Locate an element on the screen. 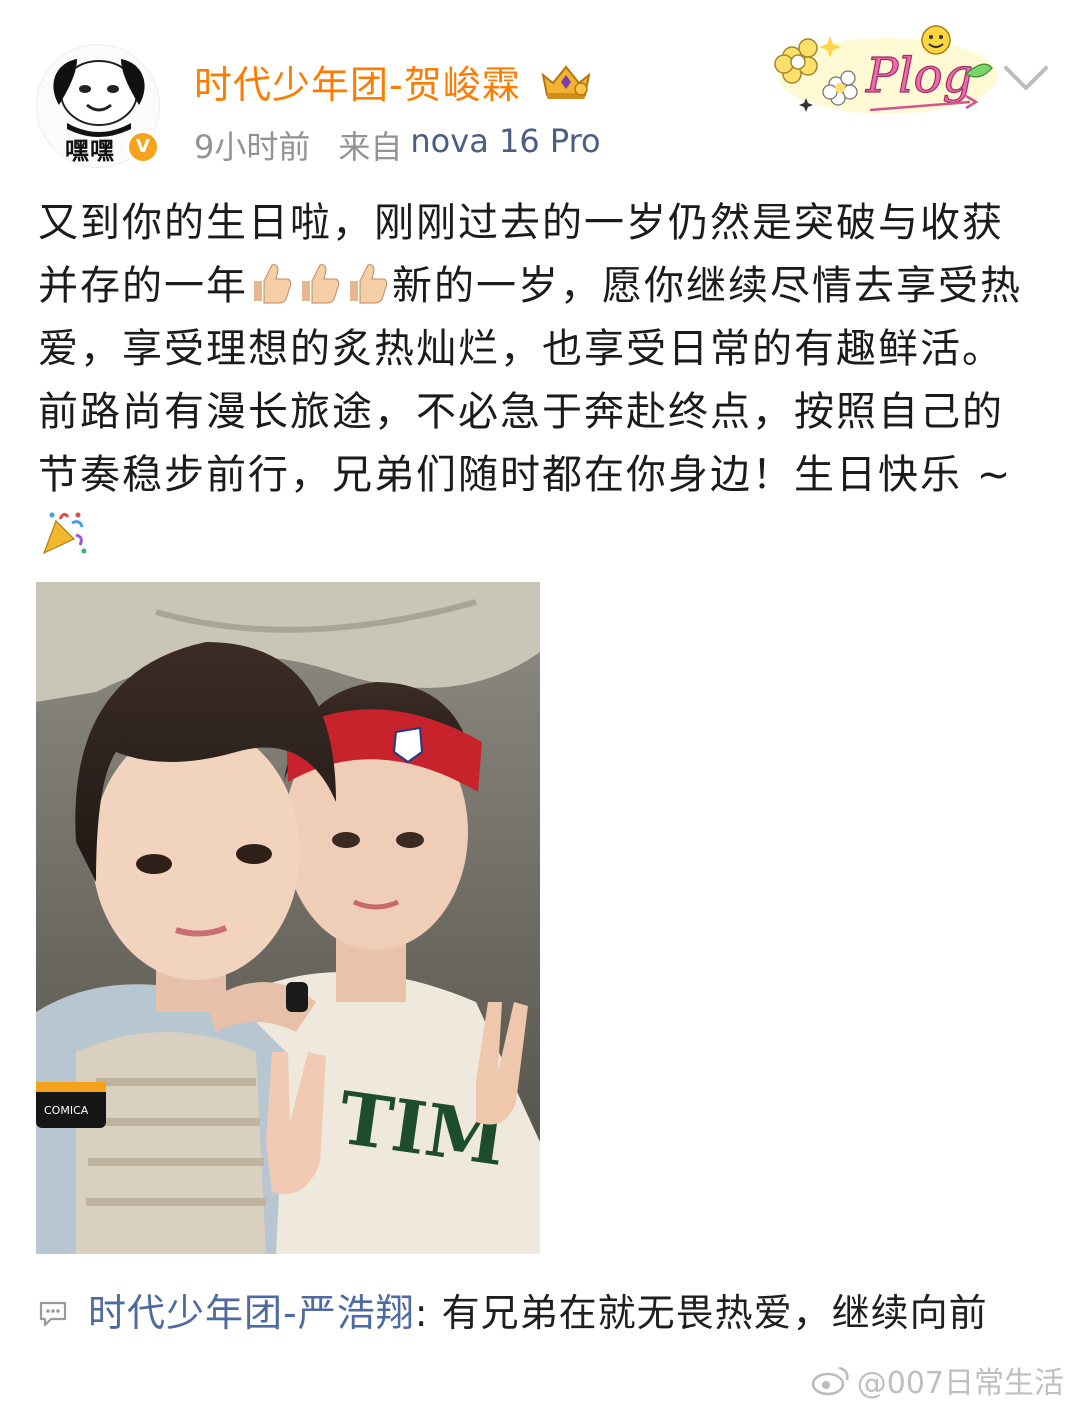 This screenshot has height=1418, width=1080. post-source: 来自 nova 16 Pro is located at coordinates (469, 145).